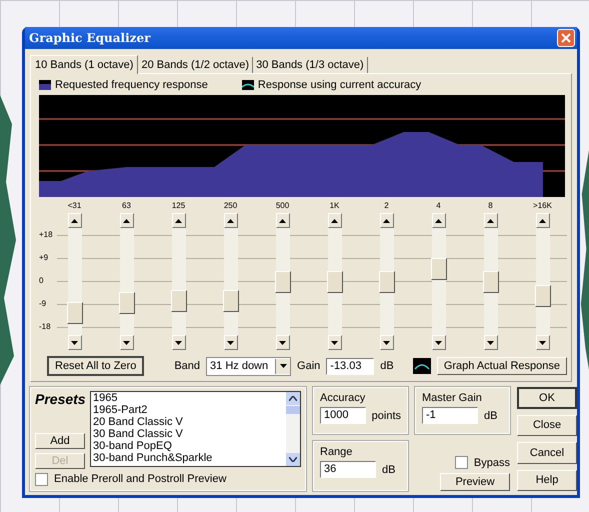 The width and height of the screenshot is (589, 512). Describe the element at coordinates (84, 64) in the screenshot. I see `tab: 10 Bands (1 octave)` at that location.